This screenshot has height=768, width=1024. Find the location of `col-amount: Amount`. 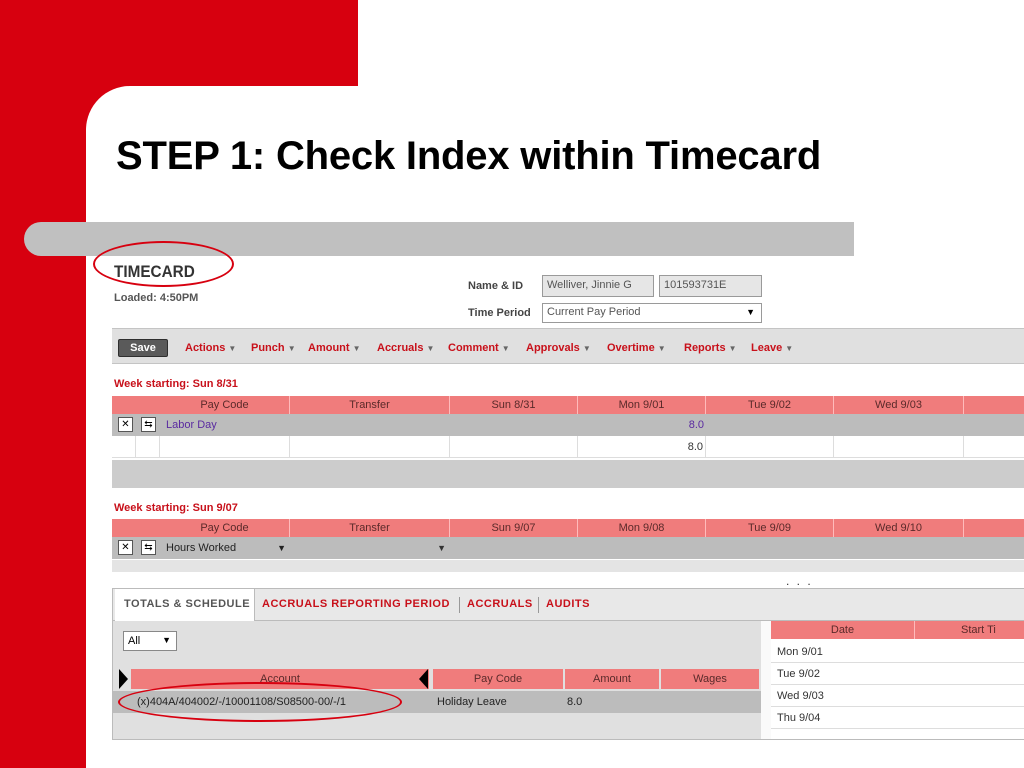

col-amount: Amount is located at coordinates (612, 679).